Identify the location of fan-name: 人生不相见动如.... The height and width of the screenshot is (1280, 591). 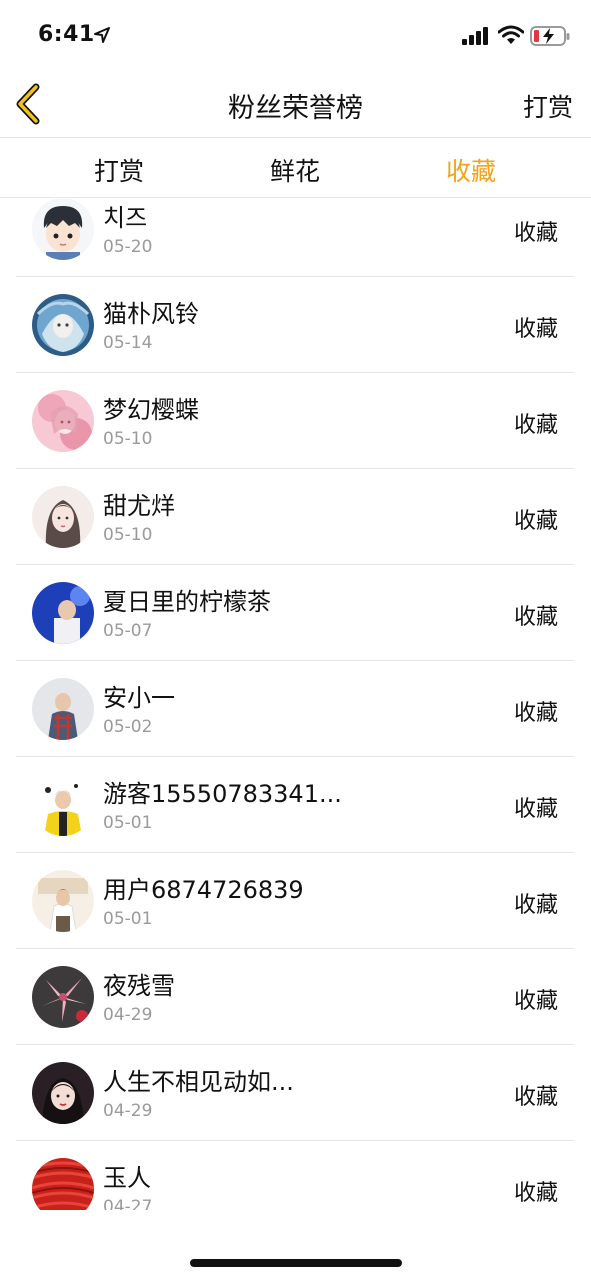
(198, 1082).